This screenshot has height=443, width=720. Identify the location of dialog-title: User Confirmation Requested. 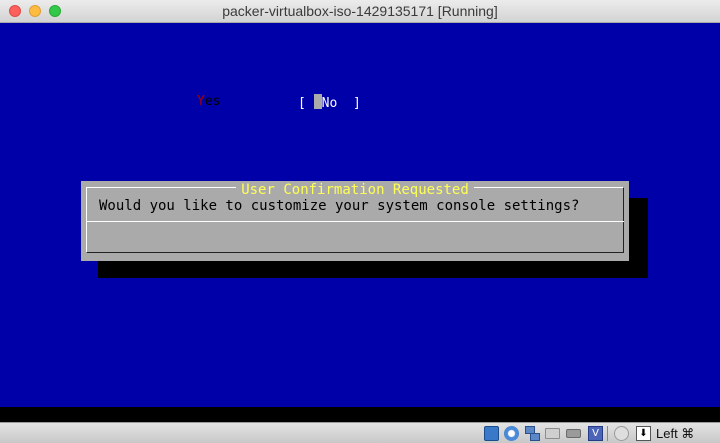
(355, 190).